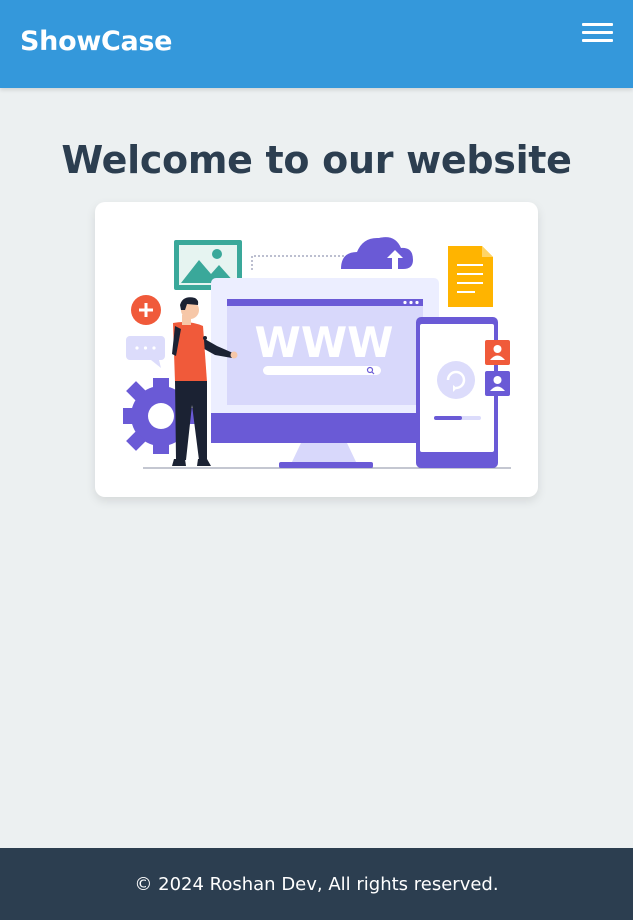 The width and height of the screenshot is (633, 920). I want to click on monitor-illustration: WWW, so click(325, 373).